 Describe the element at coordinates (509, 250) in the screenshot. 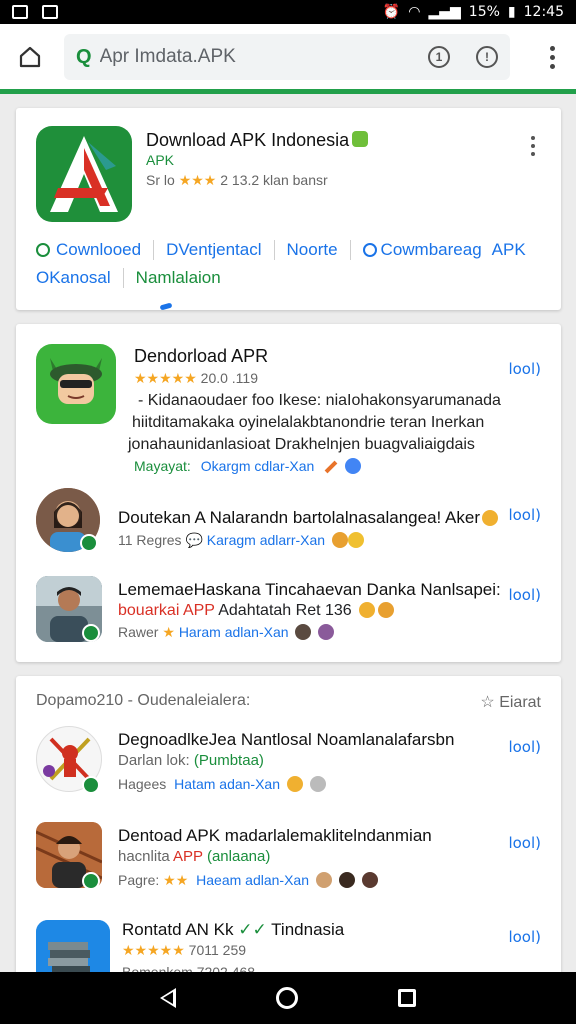

I see `action-apk: APK` at that location.